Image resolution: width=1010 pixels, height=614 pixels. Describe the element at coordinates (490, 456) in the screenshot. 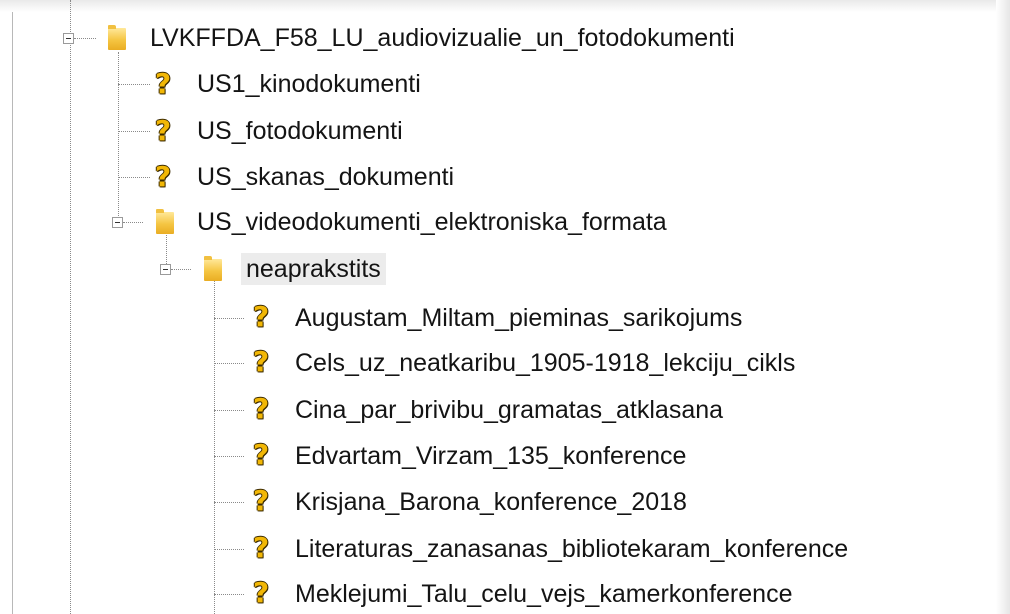

I see `tree-node-label: Edvartam_Virzam_135_konference` at that location.